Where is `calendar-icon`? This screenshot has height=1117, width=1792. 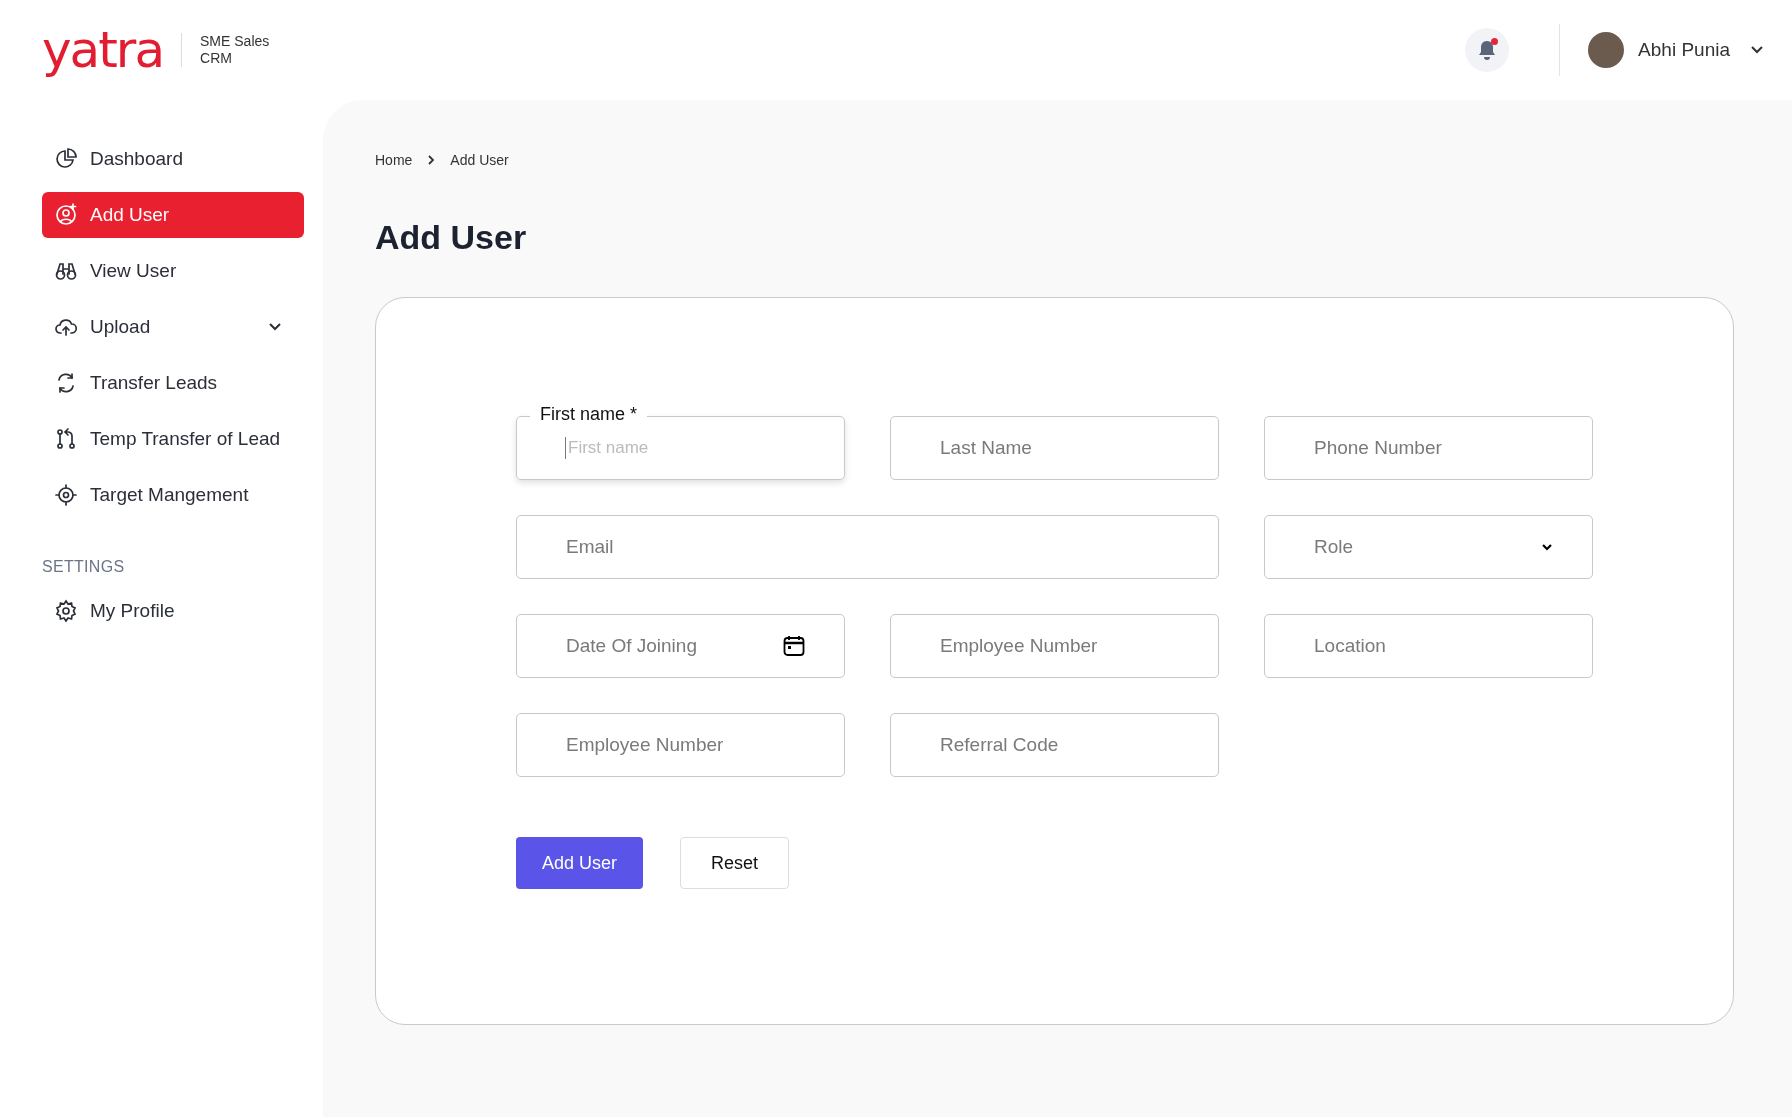
calendar-icon is located at coordinates (794, 646).